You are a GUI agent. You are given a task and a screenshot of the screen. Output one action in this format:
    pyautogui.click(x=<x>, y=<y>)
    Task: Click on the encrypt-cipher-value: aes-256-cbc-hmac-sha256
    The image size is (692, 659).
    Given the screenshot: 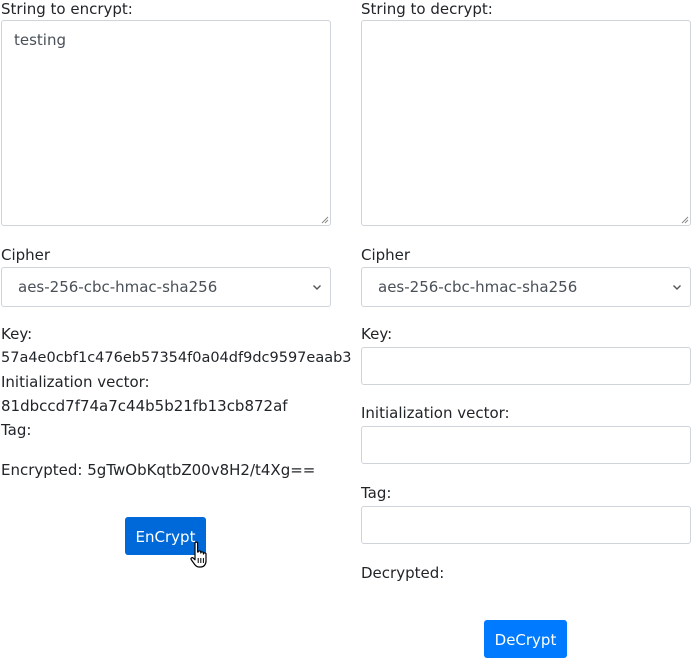 What is the action you would take?
    pyautogui.click(x=118, y=287)
    